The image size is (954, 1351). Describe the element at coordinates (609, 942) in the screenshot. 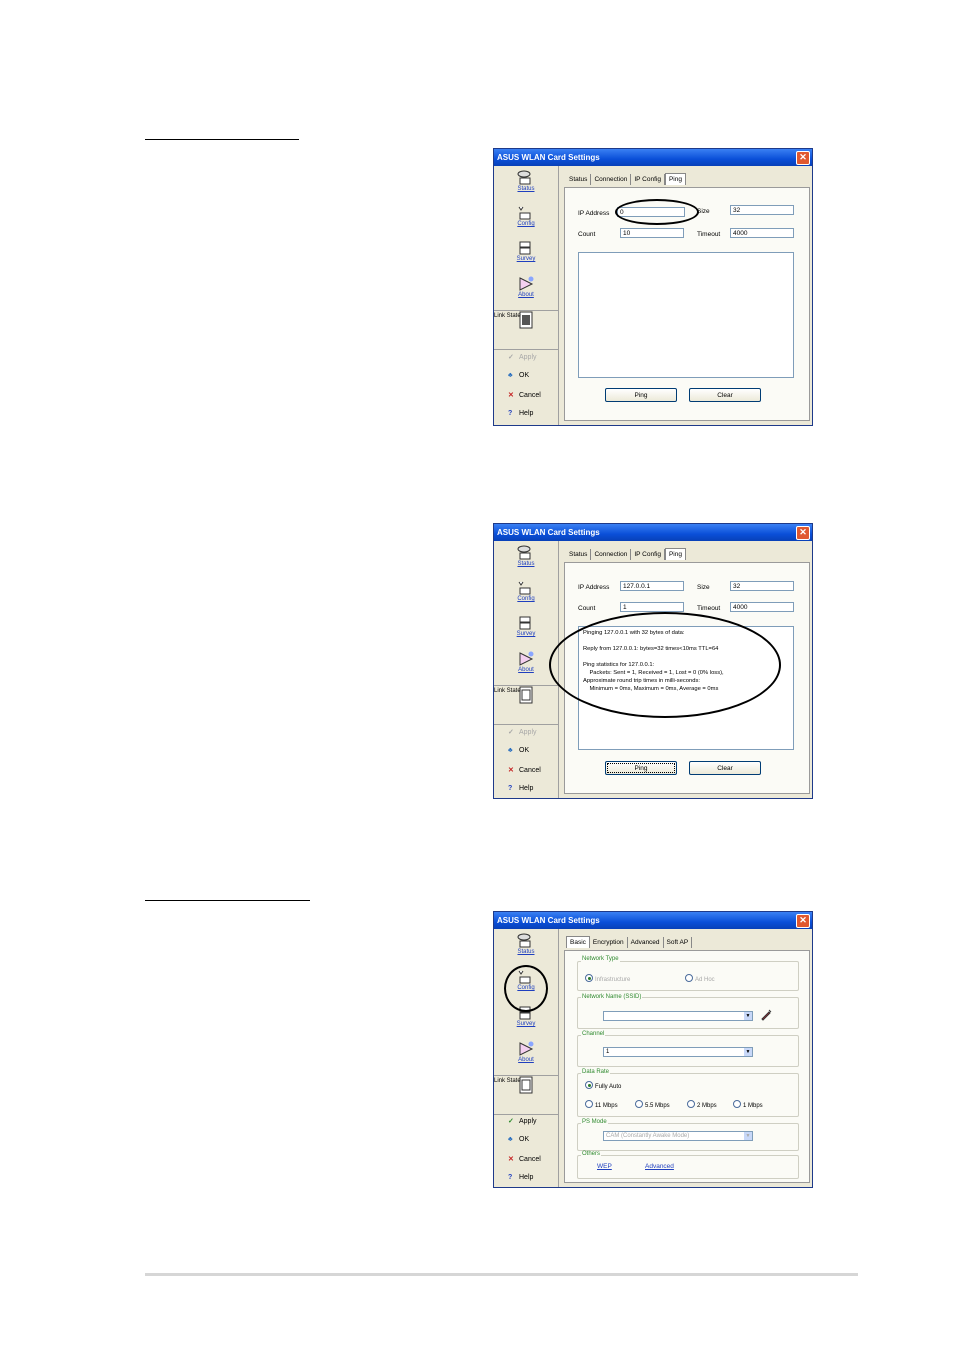

I see `tab-encryption: Encryption` at that location.